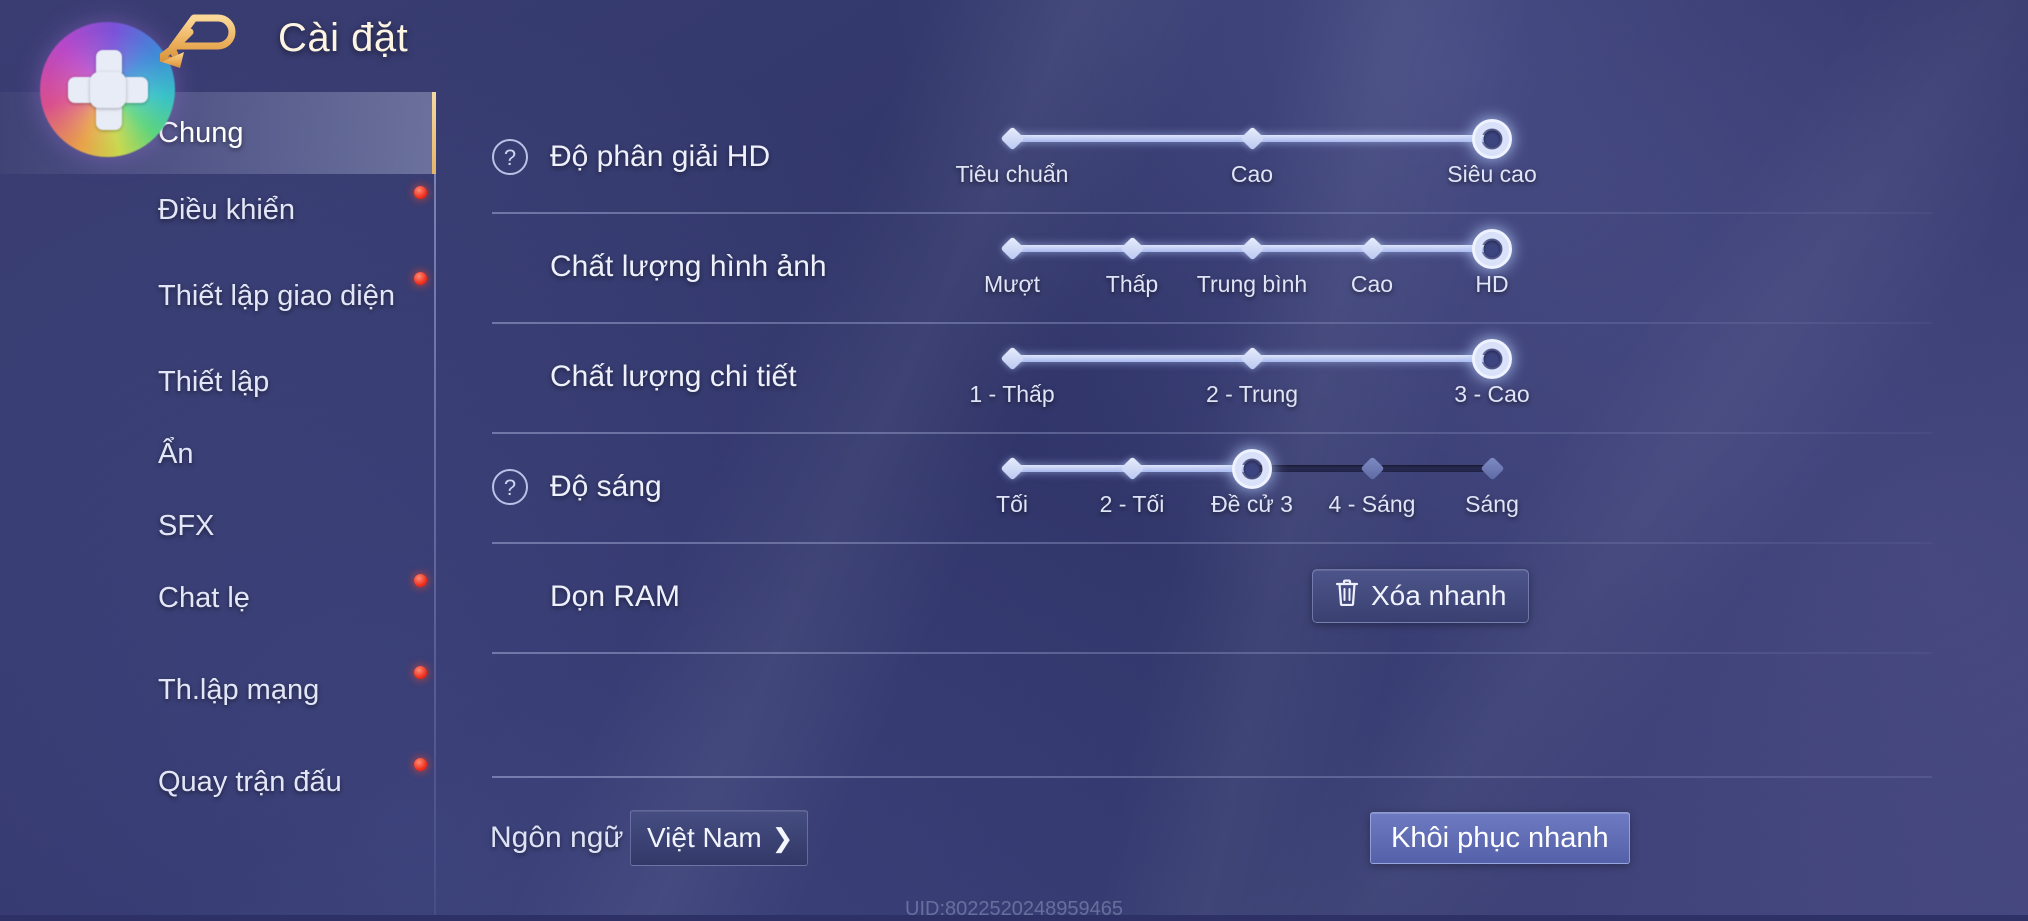 This screenshot has height=921, width=2028. Describe the element at coordinates (197, 41) in the screenshot. I see `back-arrow-icon` at that location.